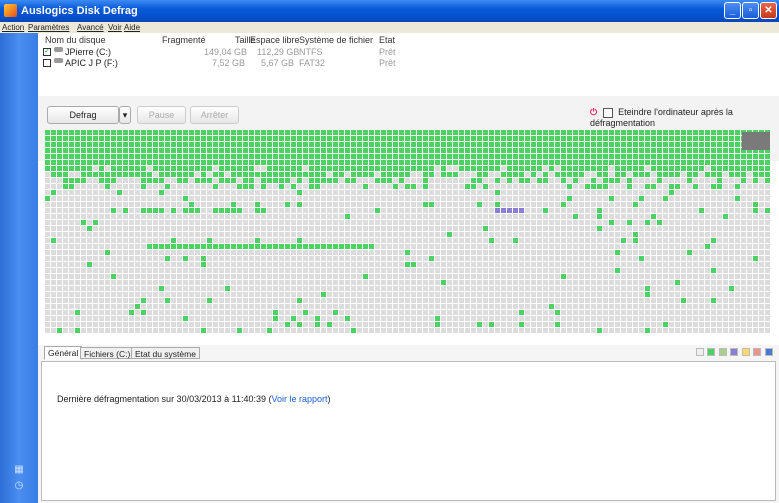  Describe the element at coordinates (107, 353) in the screenshot. I see `tab-files: Fichiers (C:)` at that location.